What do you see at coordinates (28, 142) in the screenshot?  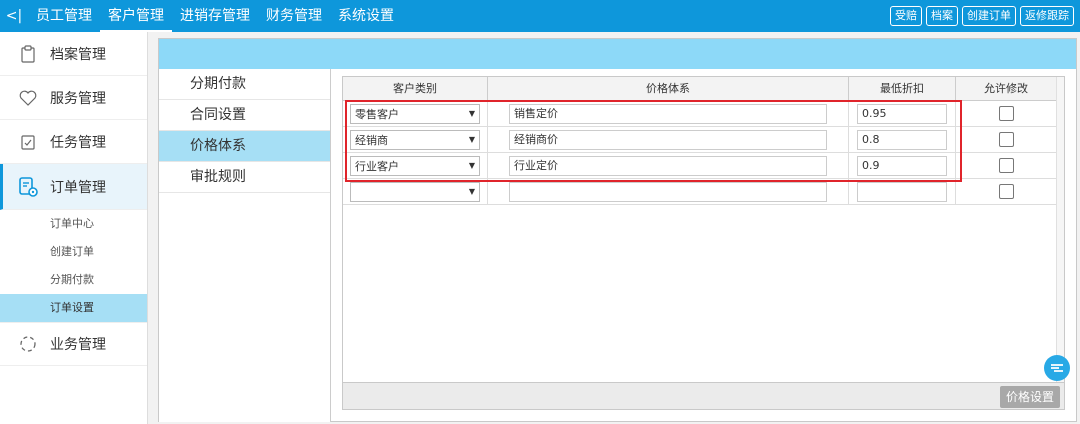 I see `checklist-icon` at bounding box center [28, 142].